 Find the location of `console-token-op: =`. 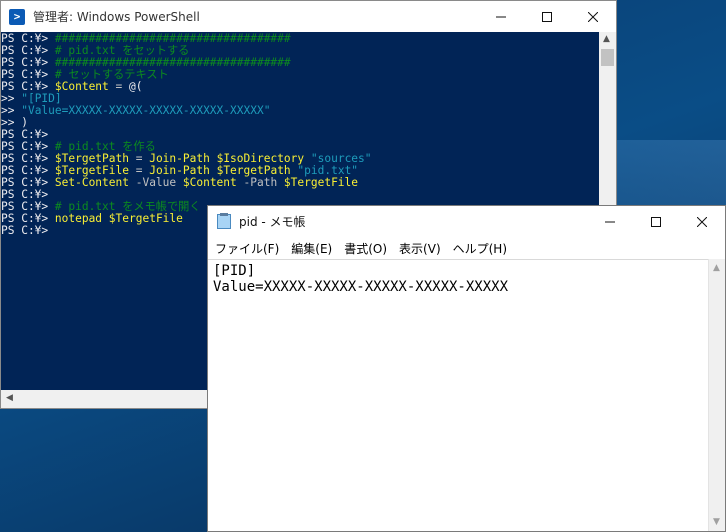

console-token-op: = is located at coordinates (118, 86).